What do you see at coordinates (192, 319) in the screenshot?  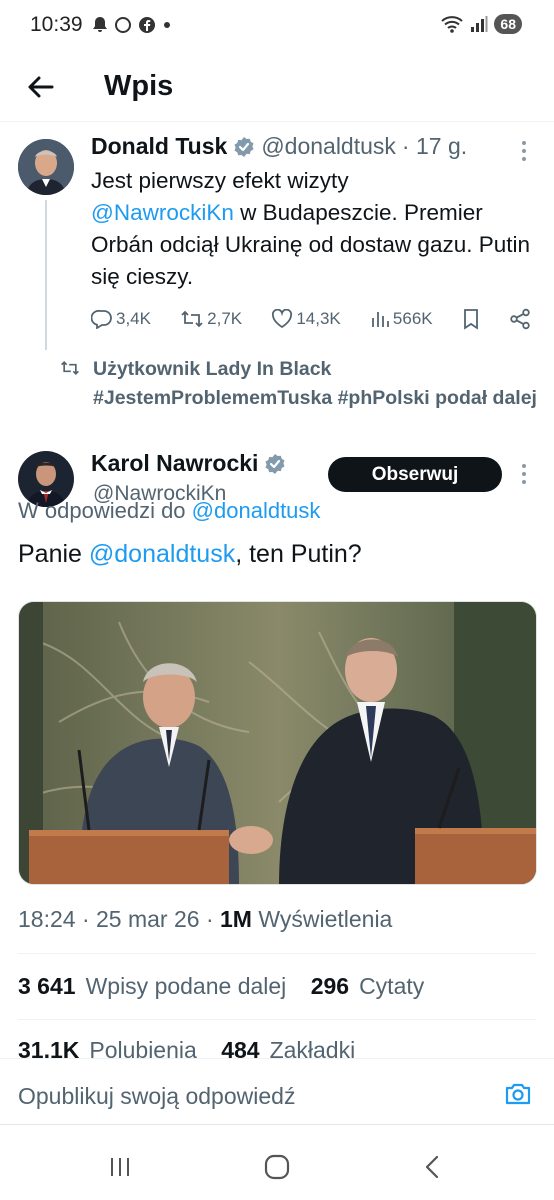 I see `repost-icon` at bounding box center [192, 319].